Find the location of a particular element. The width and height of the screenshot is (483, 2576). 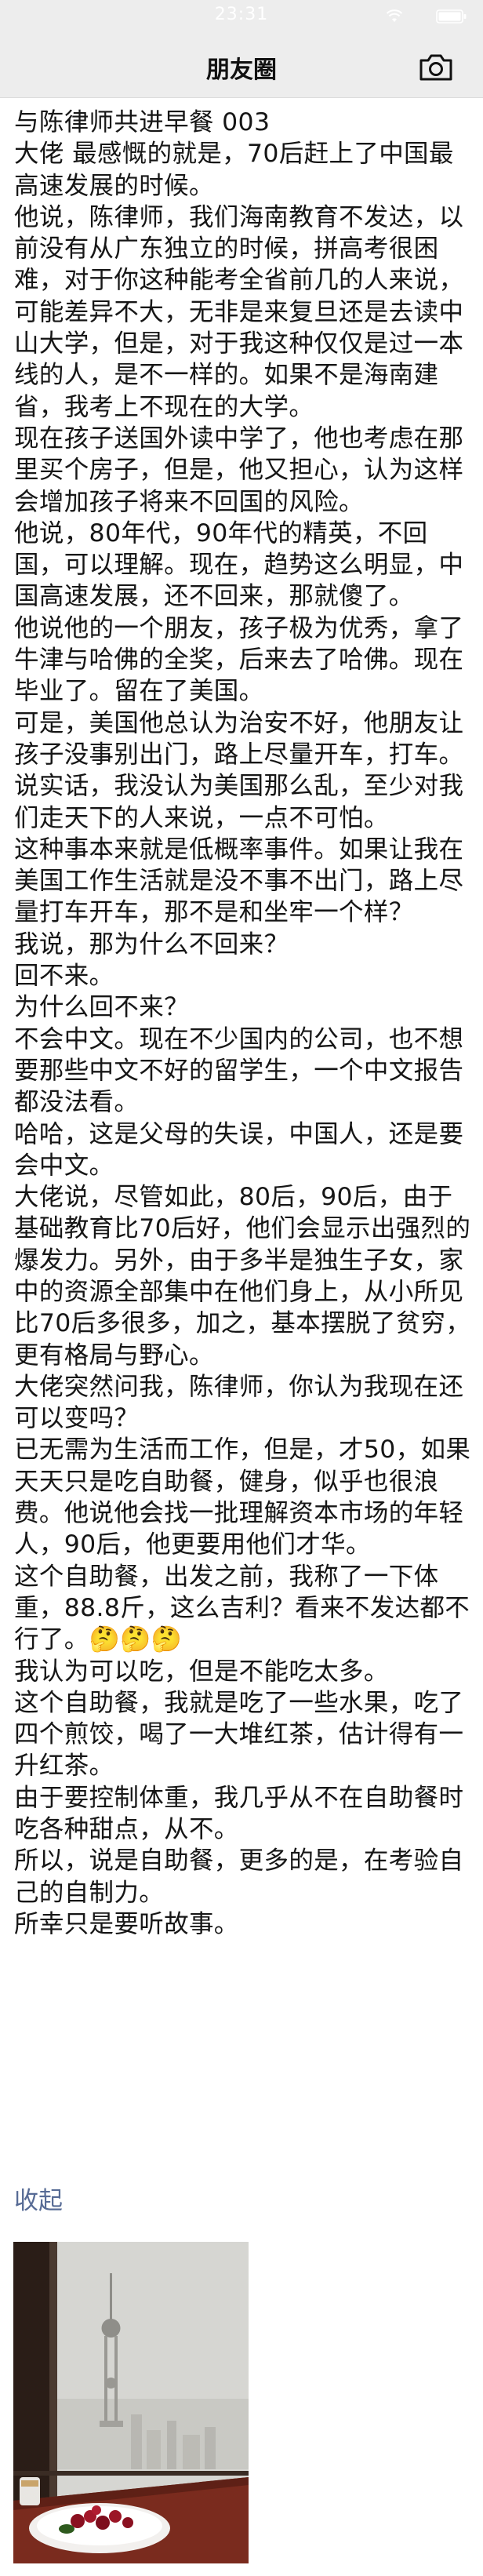

page-title: 朋友圈 is located at coordinates (241, 70).